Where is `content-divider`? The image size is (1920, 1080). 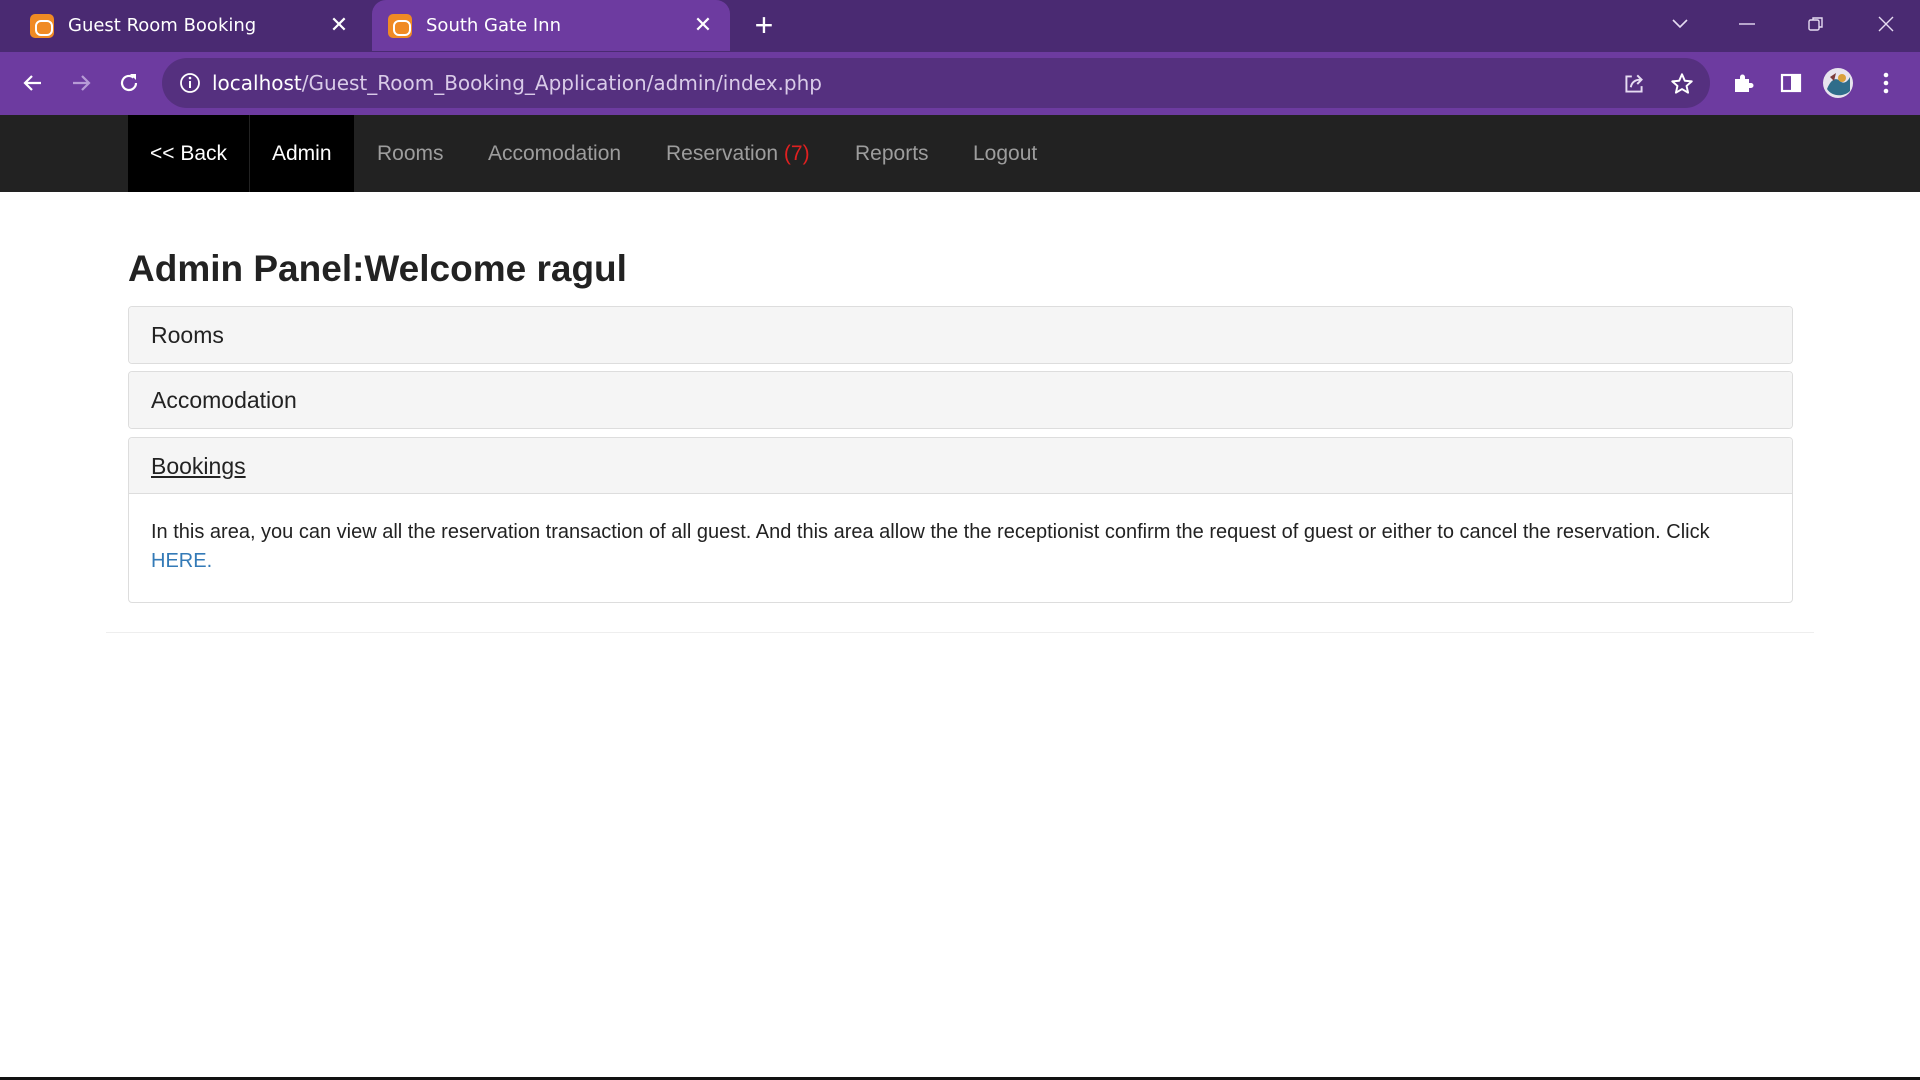
content-divider is located at coordinates (960, 632).